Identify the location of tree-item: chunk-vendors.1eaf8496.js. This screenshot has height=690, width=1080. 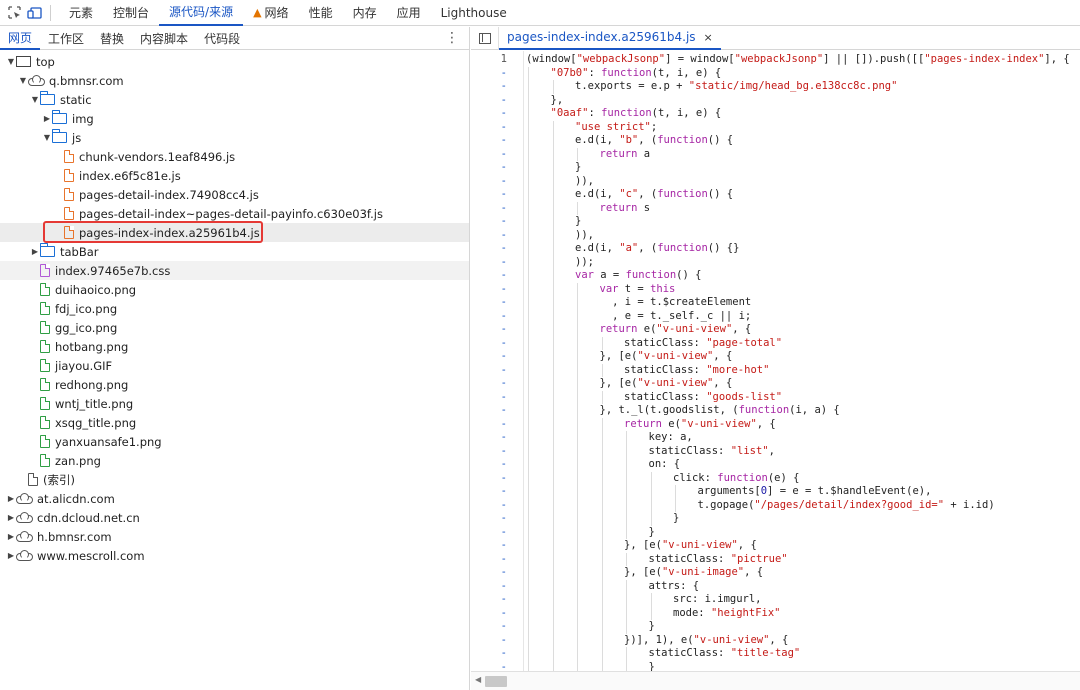
(234, 156).